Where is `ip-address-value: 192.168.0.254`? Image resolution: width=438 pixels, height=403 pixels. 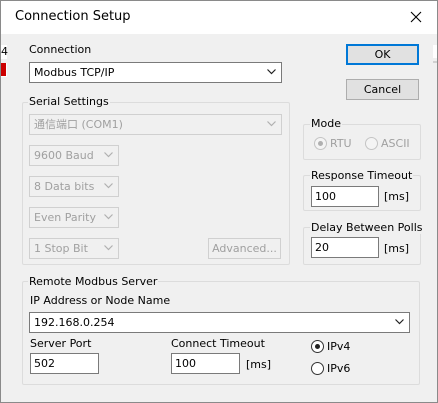 ip-address-value: 192.168.0.254 is located at coordinates (74, 322).